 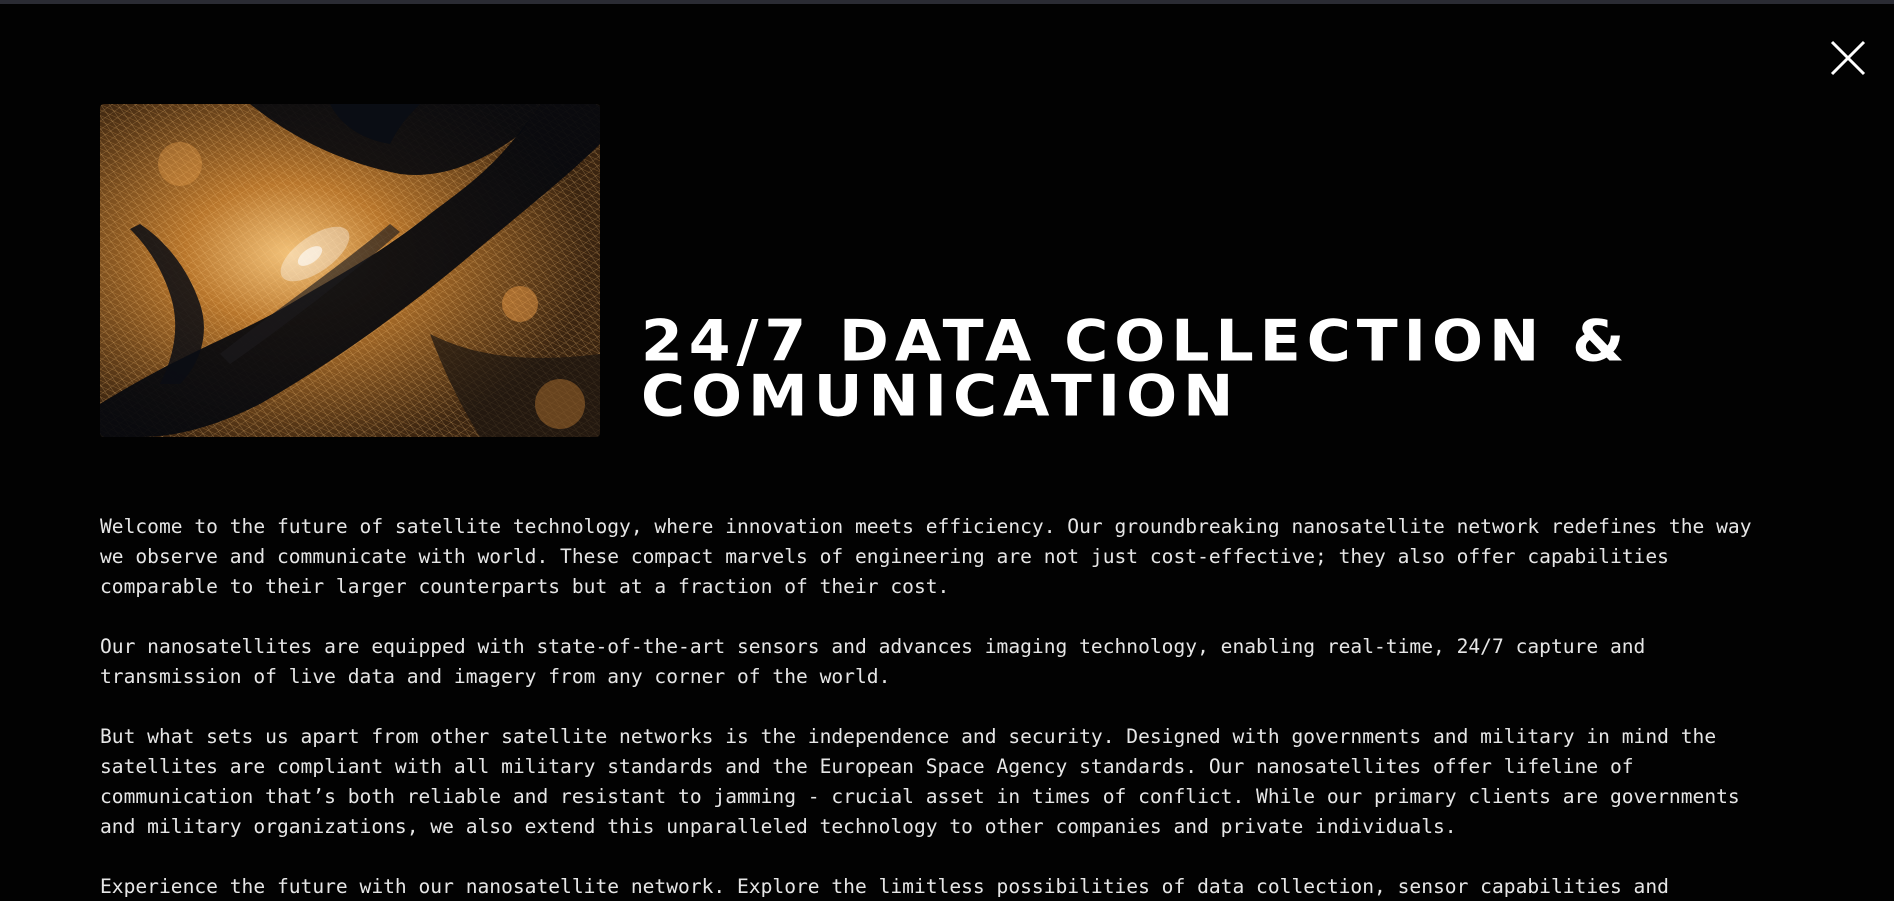 I want to click on satellite-city-image, so click(x=350, y=270).